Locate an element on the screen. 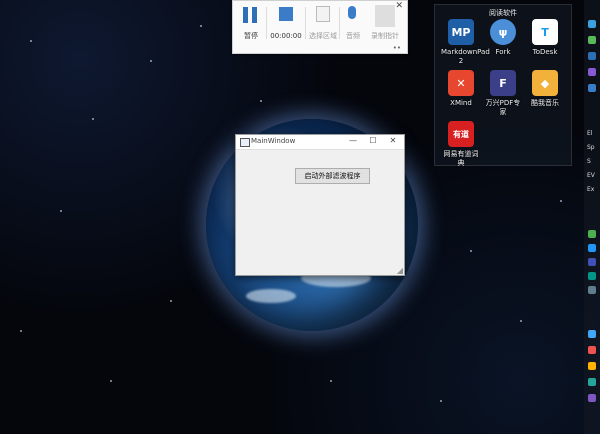  app-pdf-expert: F 万兴PDF专家 is located at coordinates (503, 93).